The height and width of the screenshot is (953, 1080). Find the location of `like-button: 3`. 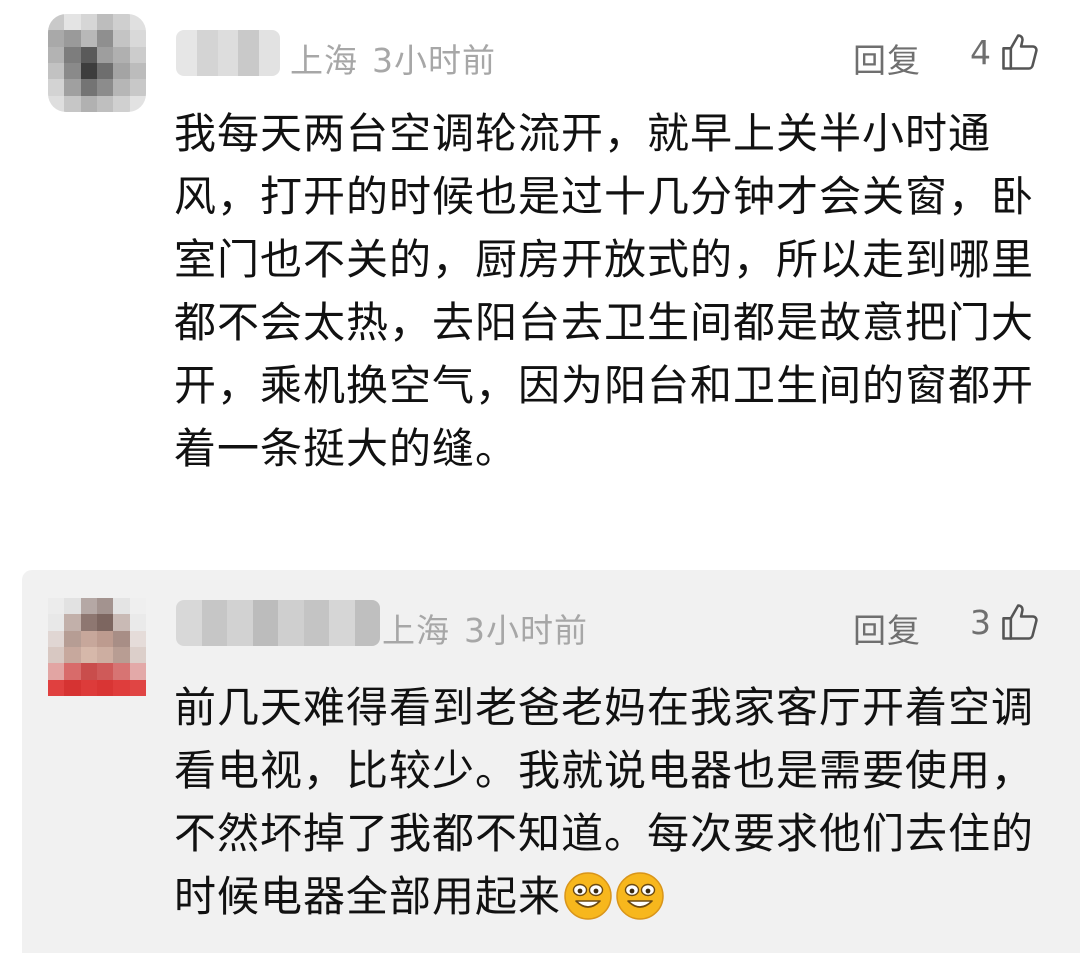

like-button: 3 is located at coordinates (1006, 622).